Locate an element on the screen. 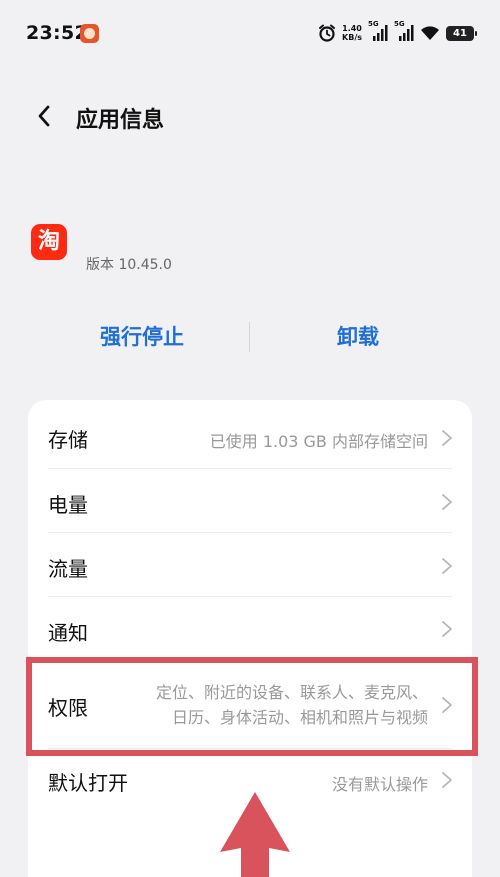  force-stop-button: 强行停止 is located at coordinates (142, 337).